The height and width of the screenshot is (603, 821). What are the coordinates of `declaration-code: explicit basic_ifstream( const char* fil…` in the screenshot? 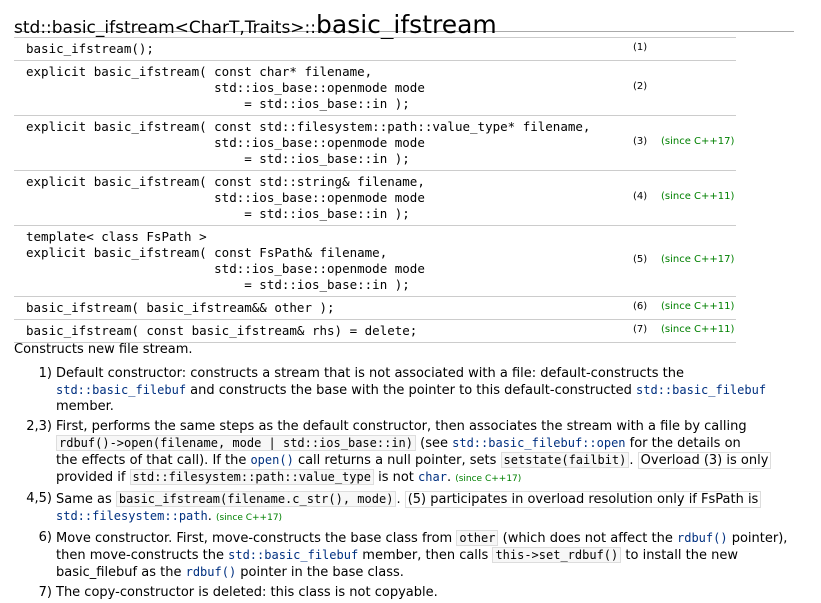 It's located at (375, 88).